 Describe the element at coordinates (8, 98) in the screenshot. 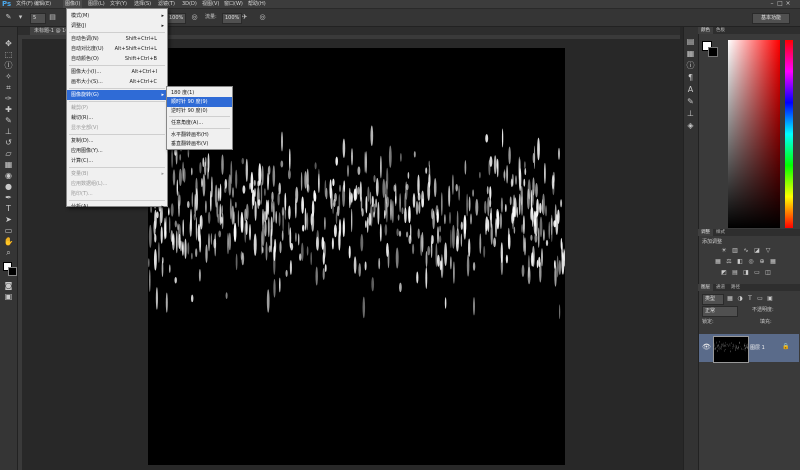

I see `eyedropper-tool-icon: ✑` at that location.